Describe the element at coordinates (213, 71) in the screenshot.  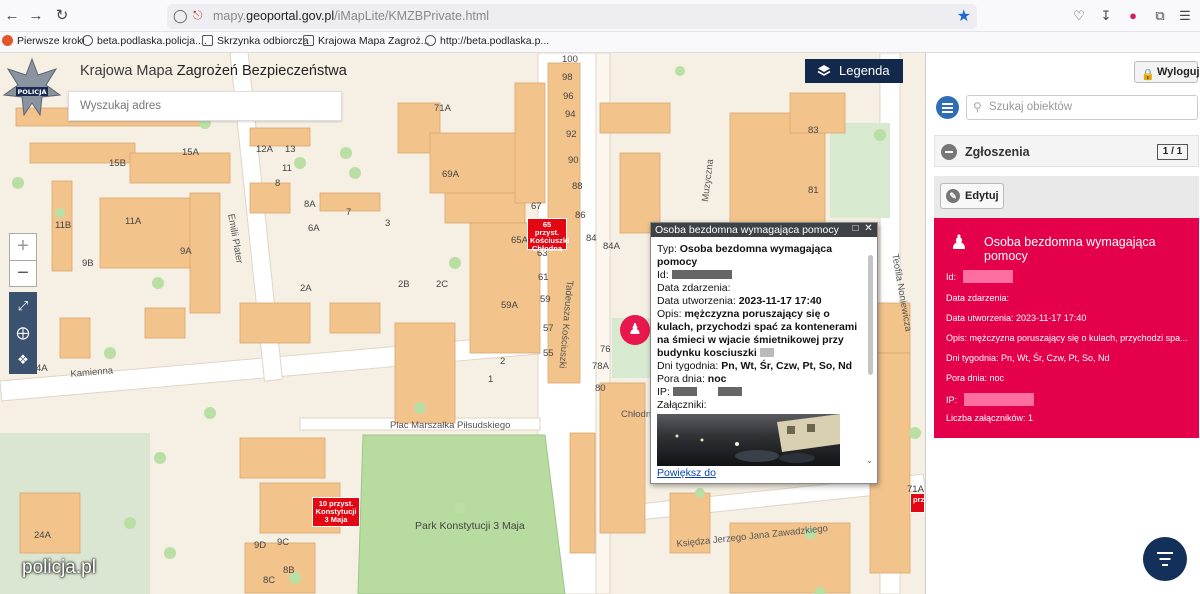
I see `app-title: Krajowa Mapa Zagrożeń Bezpieczeństwa` at that location.